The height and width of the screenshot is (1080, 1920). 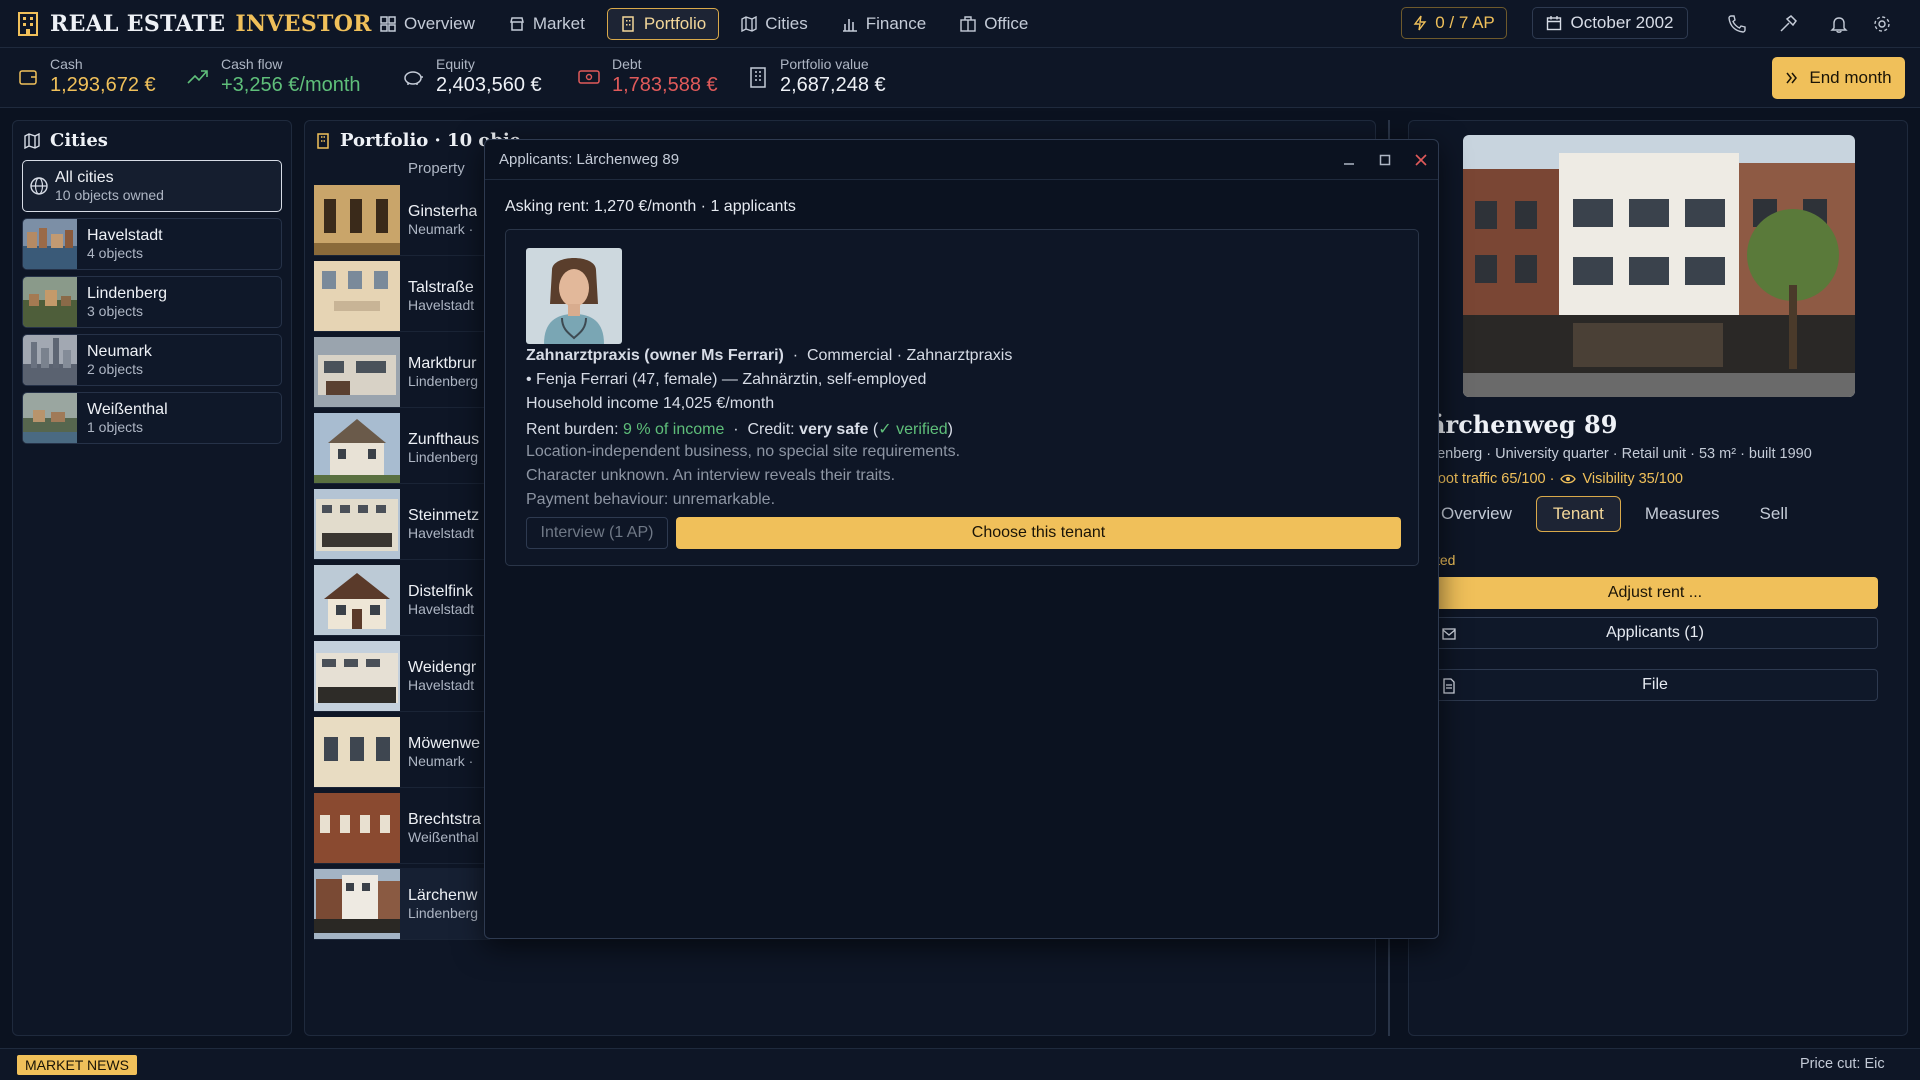 What do you see at coordinates (444, 515) in the screenshot?
I see `property-name: Steinmetz` at bounding box center [444, 515].